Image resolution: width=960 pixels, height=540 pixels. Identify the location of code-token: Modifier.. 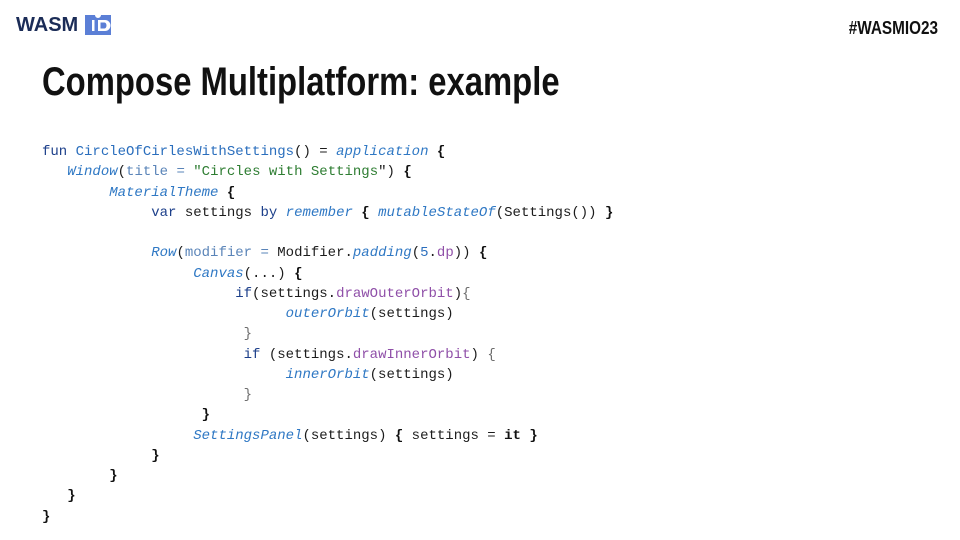
(315, 253).